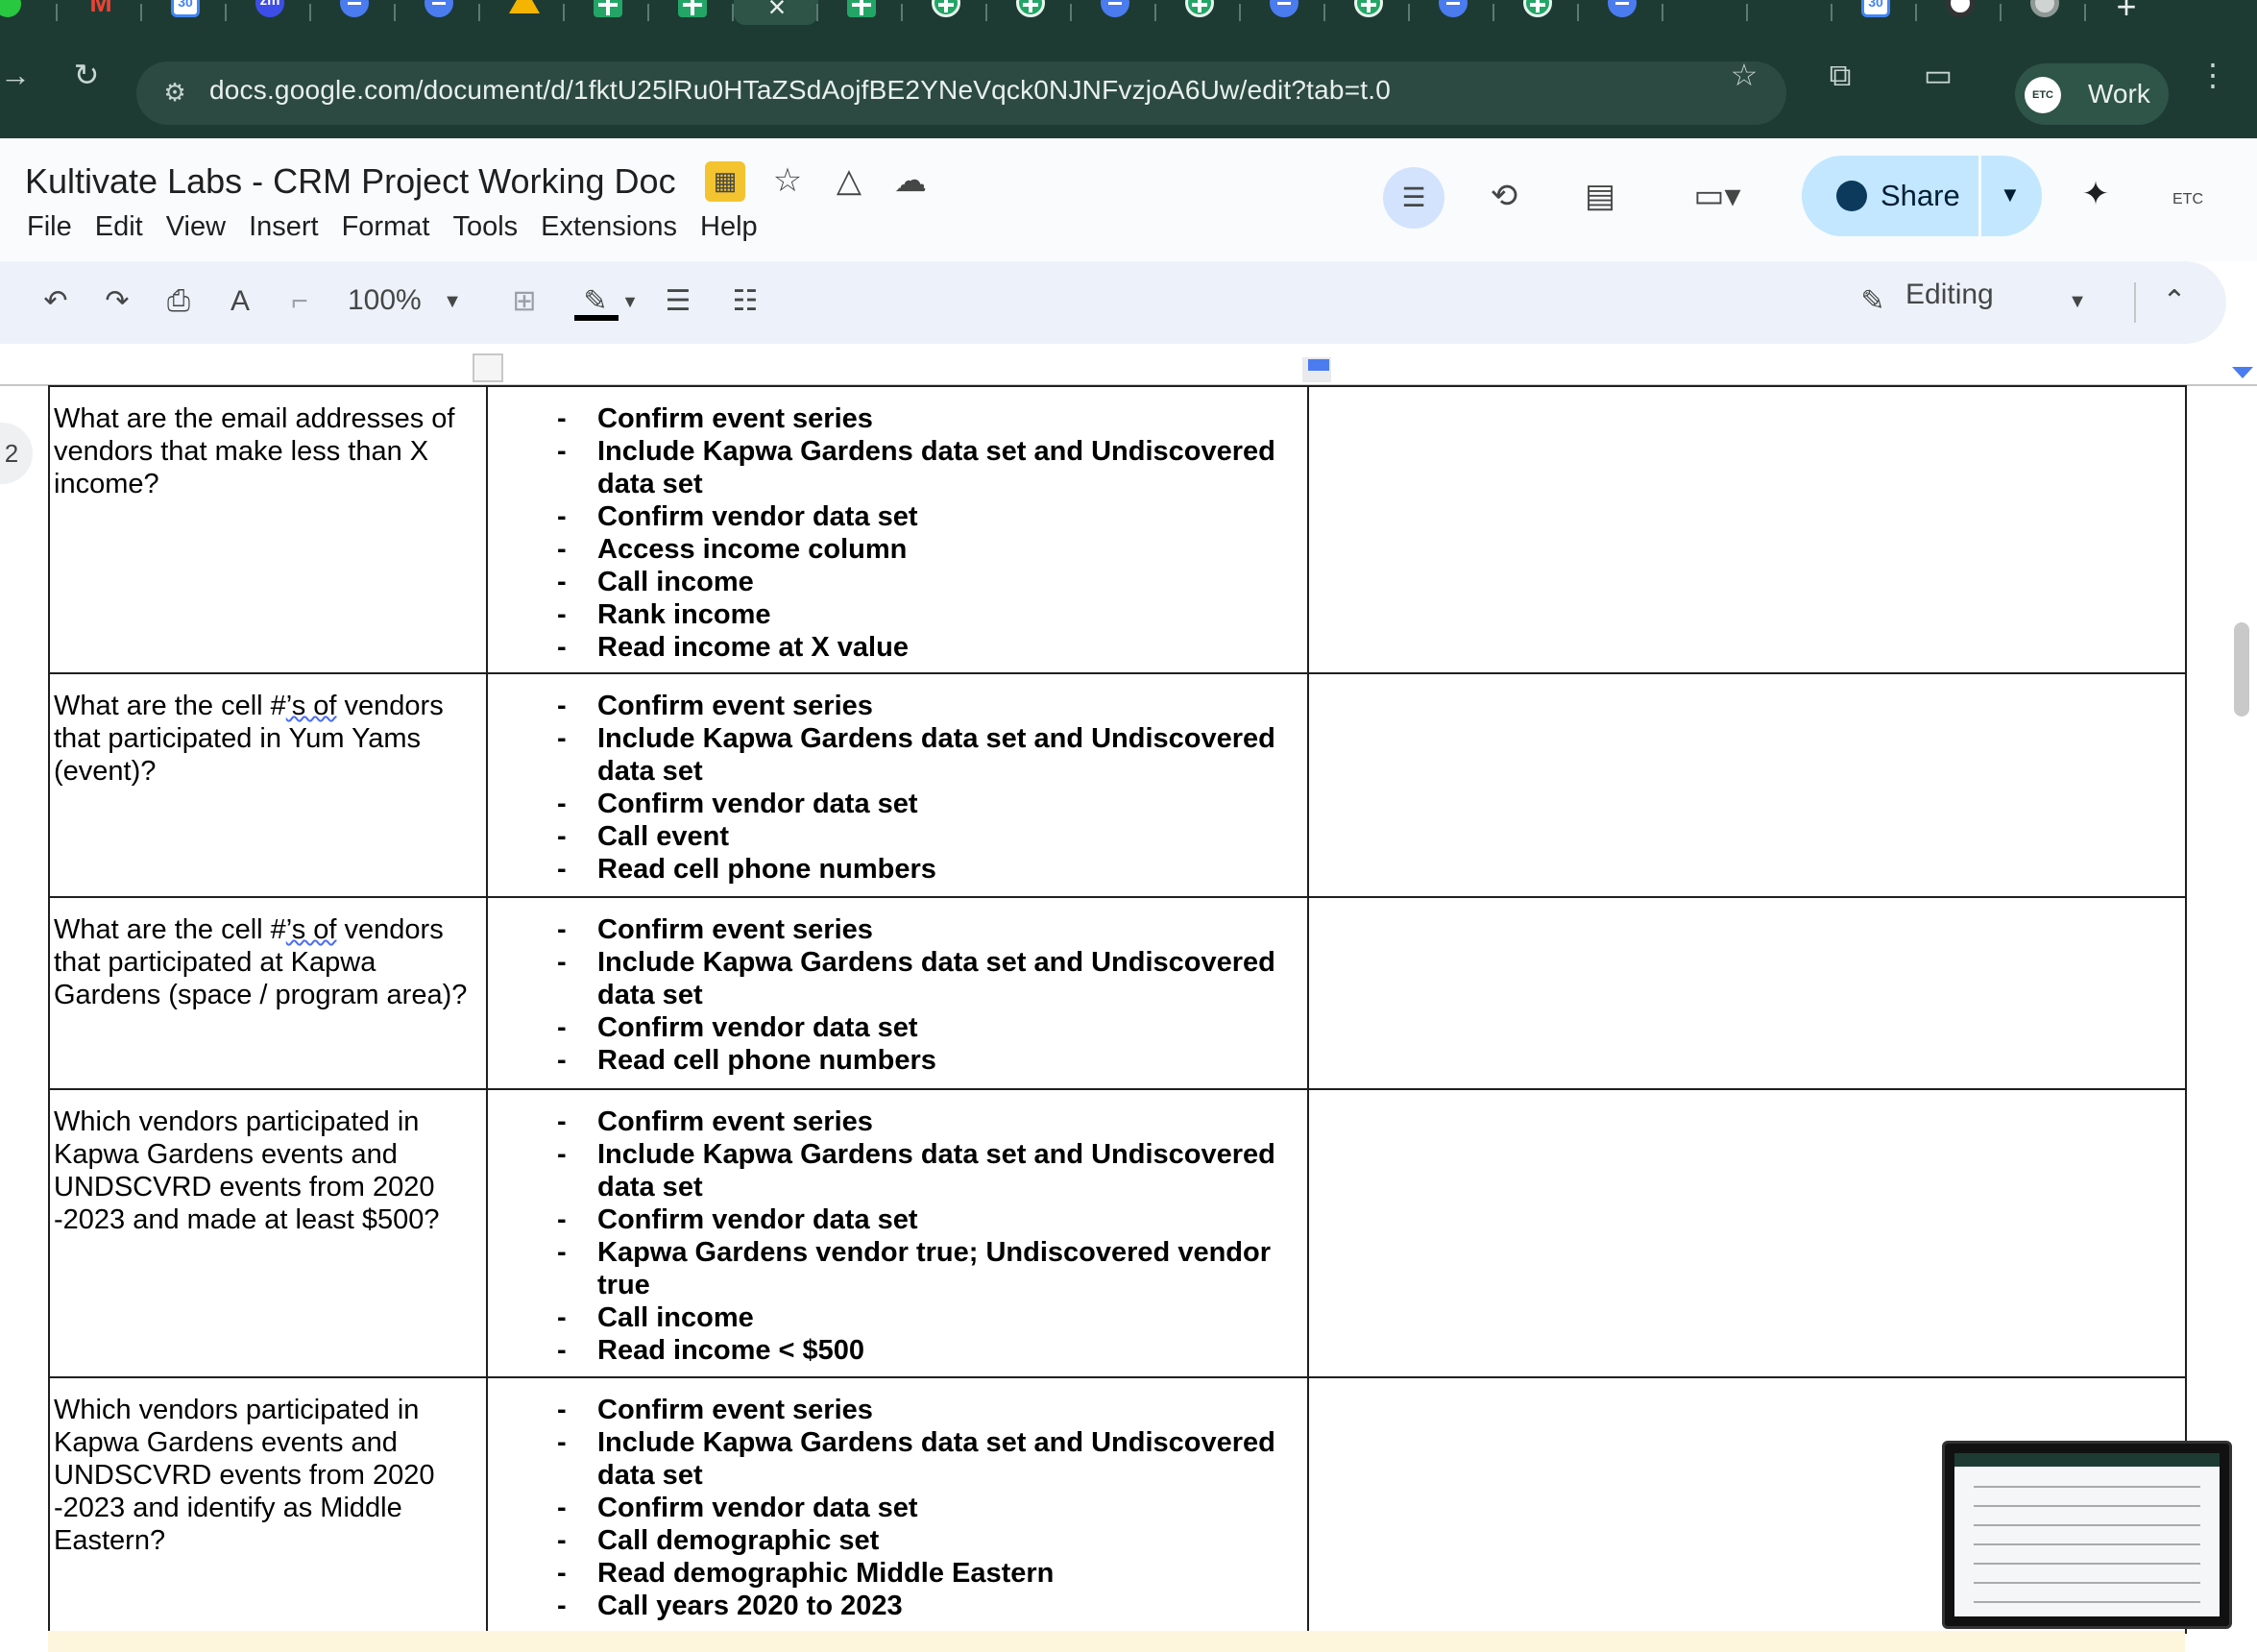 Image resolution: width=2257 pixels, height=1652 pixels. What do you see at coordinates (240, 301) in the screenshot?
I see `spellcheck-icon: A` at bounding box center [240, 301].